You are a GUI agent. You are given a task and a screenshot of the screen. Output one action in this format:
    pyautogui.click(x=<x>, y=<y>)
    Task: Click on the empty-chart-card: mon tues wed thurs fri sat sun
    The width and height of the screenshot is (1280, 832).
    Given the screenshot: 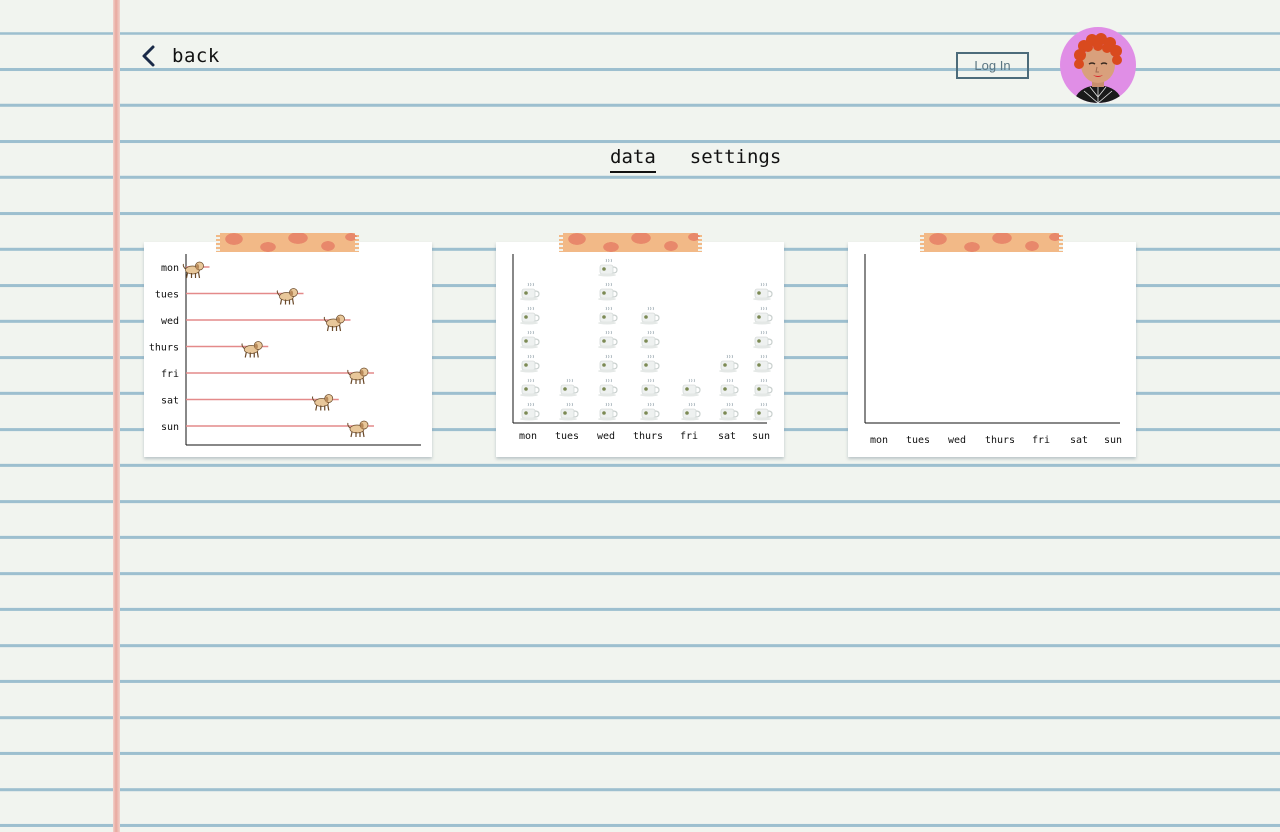 What is the action you would take?
    pyautogui.click(x=992, y=345)
    